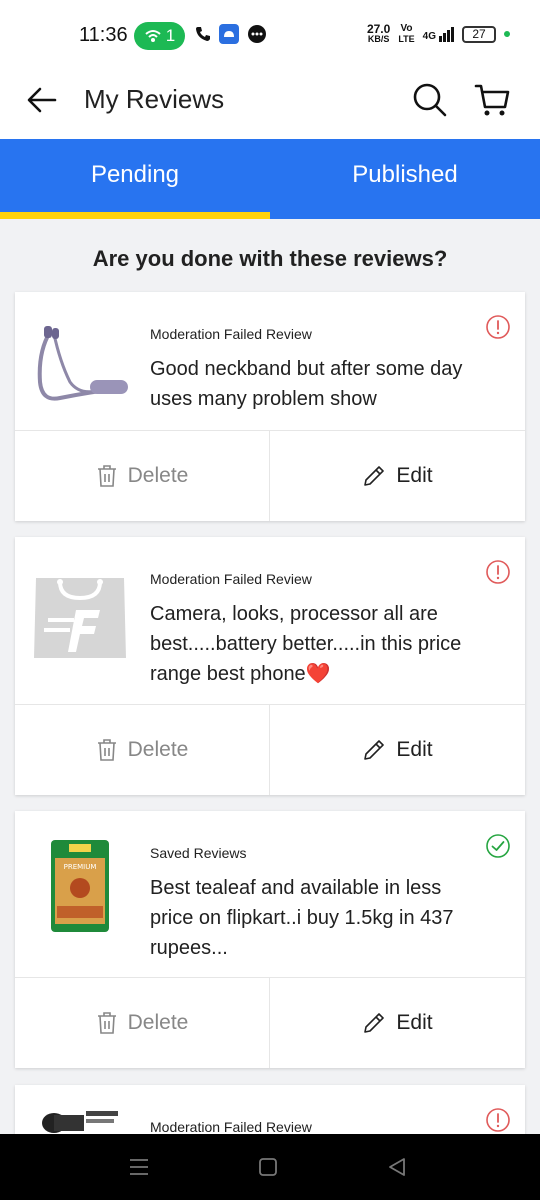 The image size is (540, 1200). What do you see at coordinates (507, 34) in the screenshot?
I see `privacy-dot` at bounding box center [507, 34].